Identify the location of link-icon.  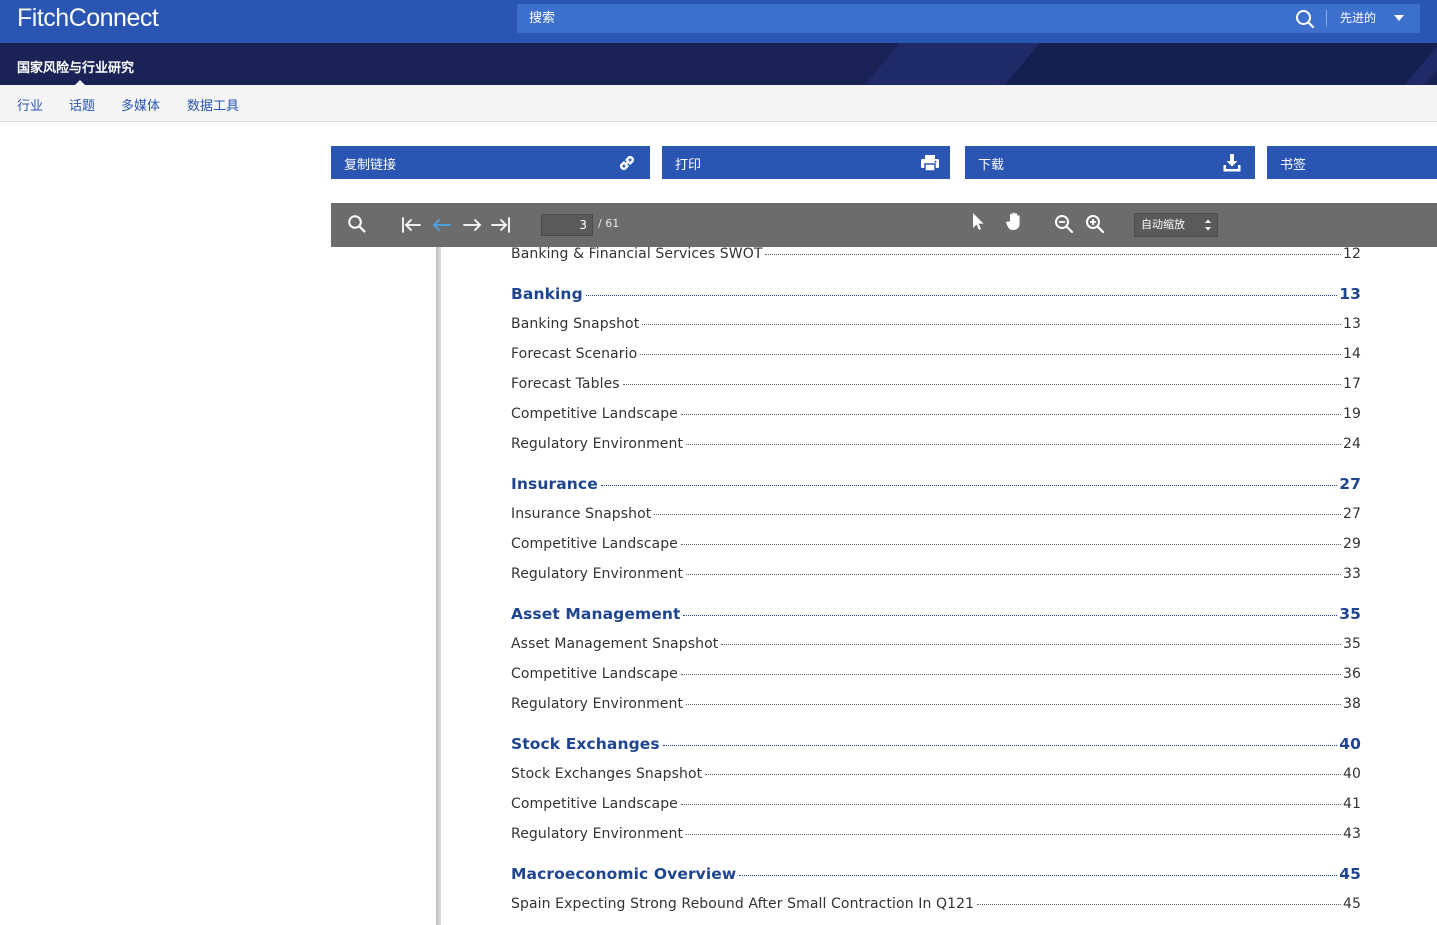
(627, 163).